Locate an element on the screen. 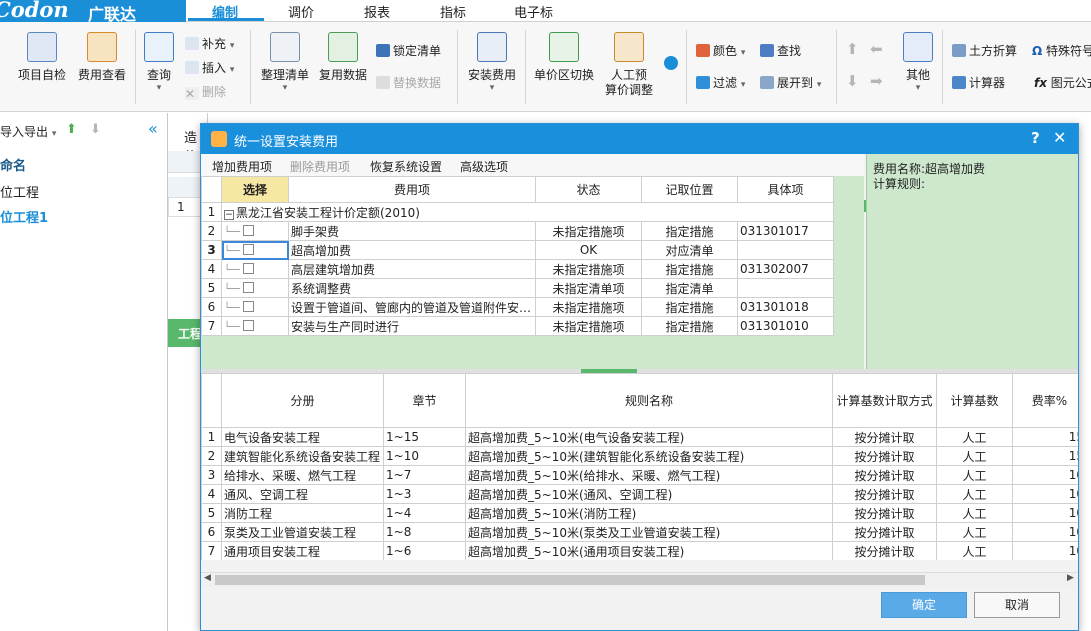 This screenshot has width=1091, height=631. reuse-data-button: 复用数据 is located at coordinates (343, 57).